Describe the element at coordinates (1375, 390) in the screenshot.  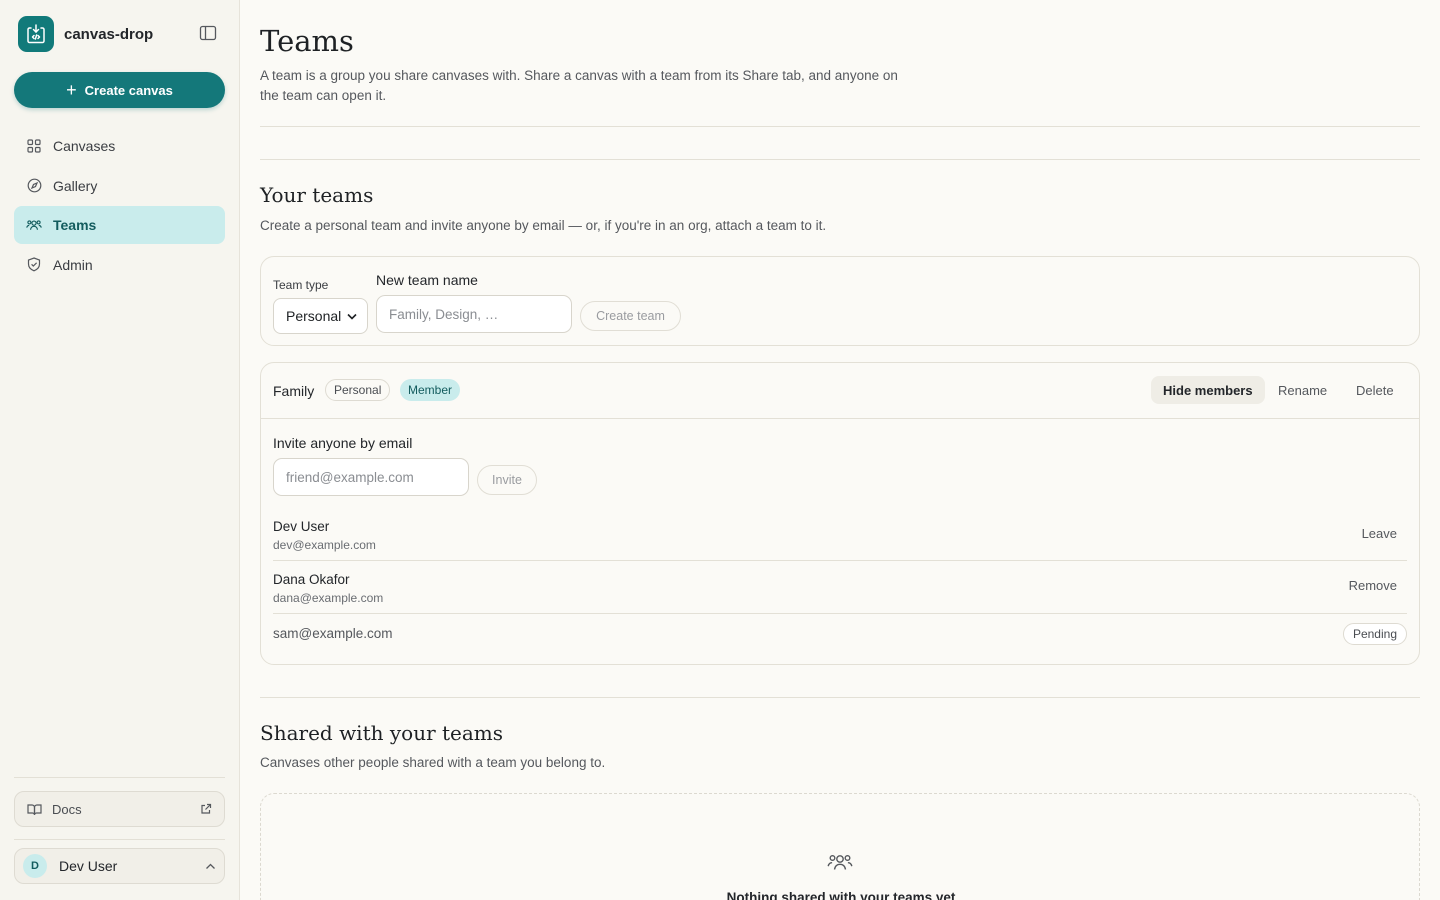
I see `delete-team-button: Delete` at that location.